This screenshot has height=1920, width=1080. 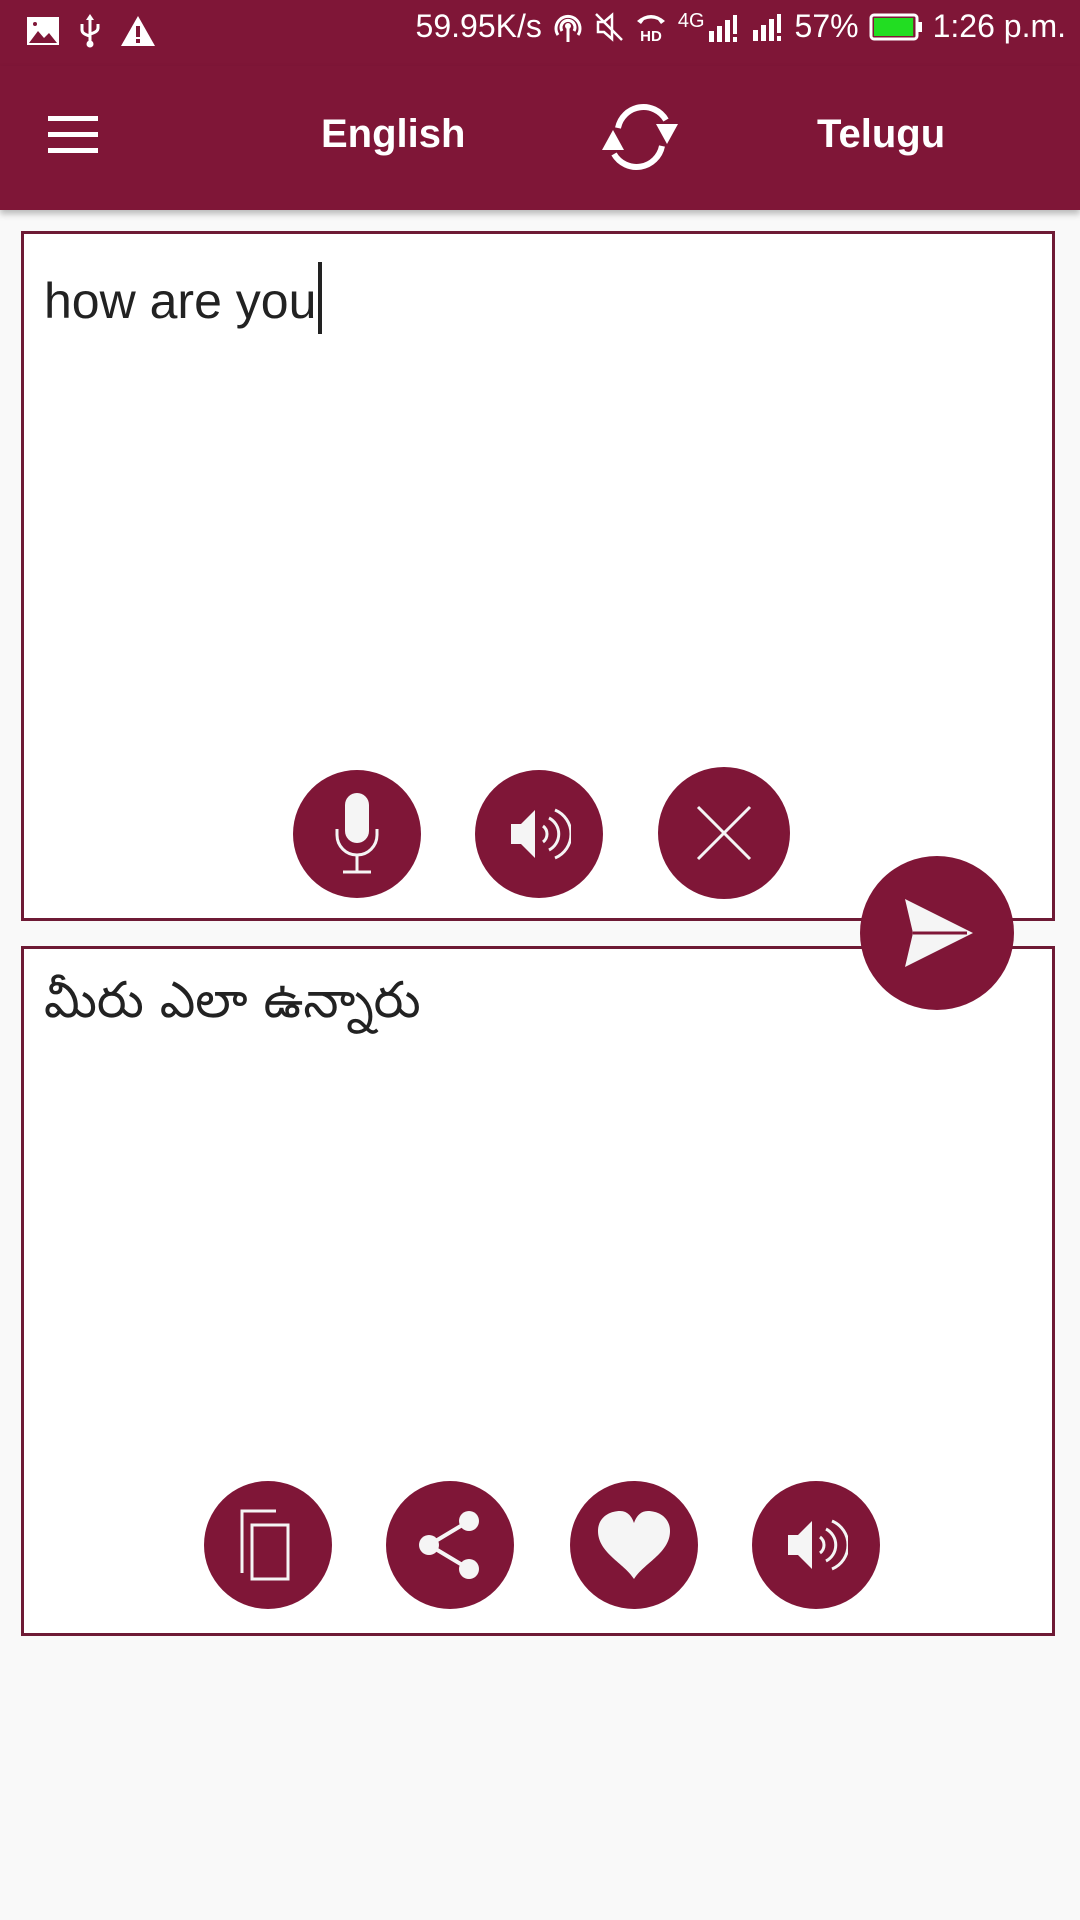 What do you see at coordinates (895, 26) in the screenshot?
I see `battery-icon` at bounding box center [895, 26].